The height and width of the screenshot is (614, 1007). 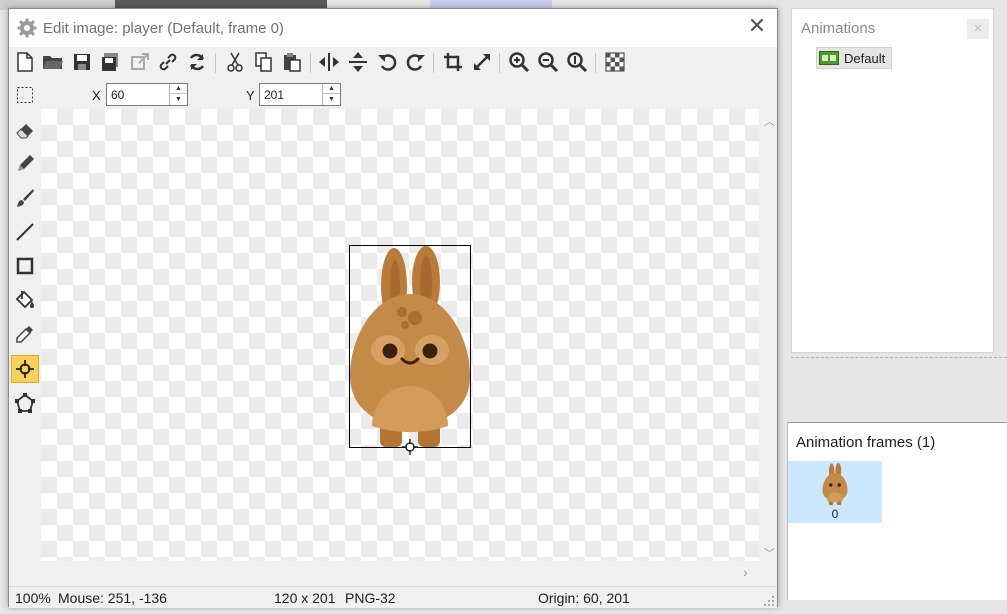 What do you see at coordinates (96, 95) in the screenshot?
I see `x-label: X` at bounding box center [96, 95].